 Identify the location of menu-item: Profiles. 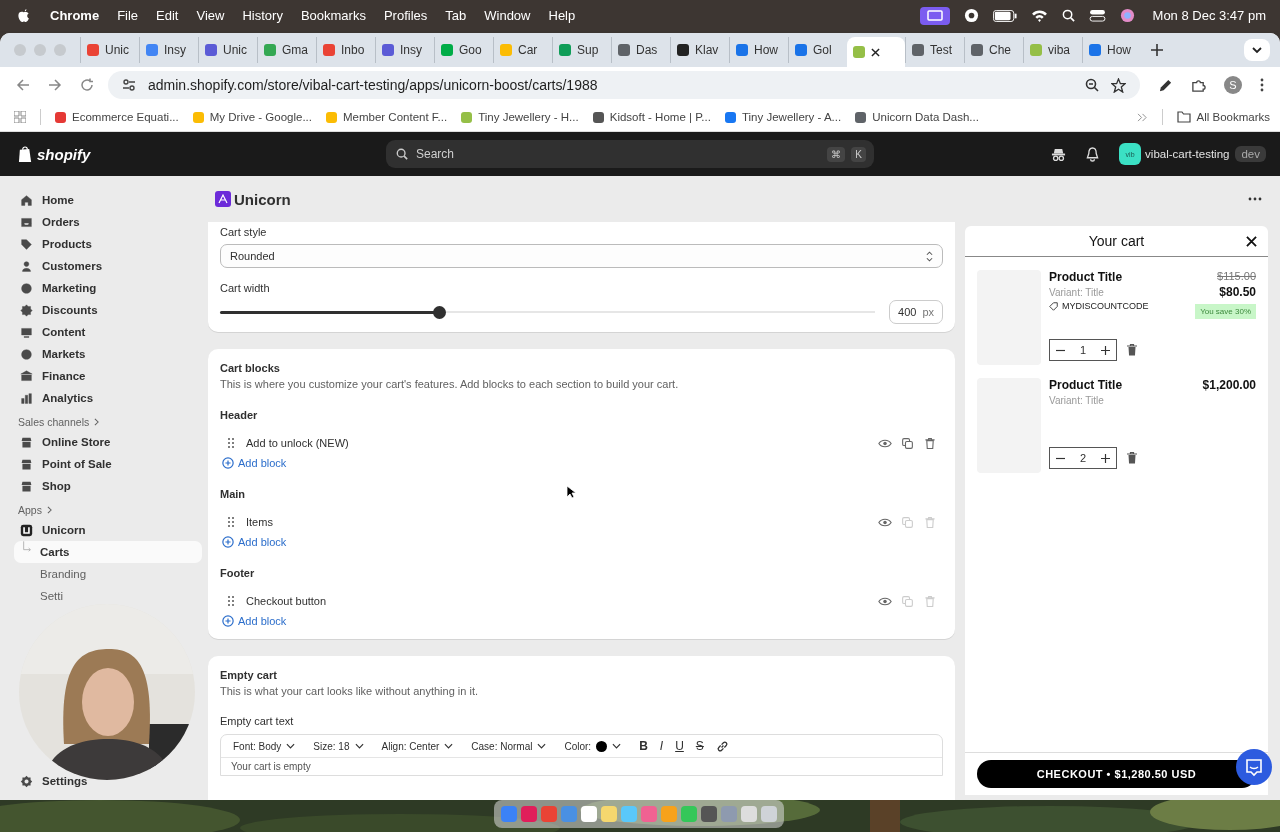
(405, 15).